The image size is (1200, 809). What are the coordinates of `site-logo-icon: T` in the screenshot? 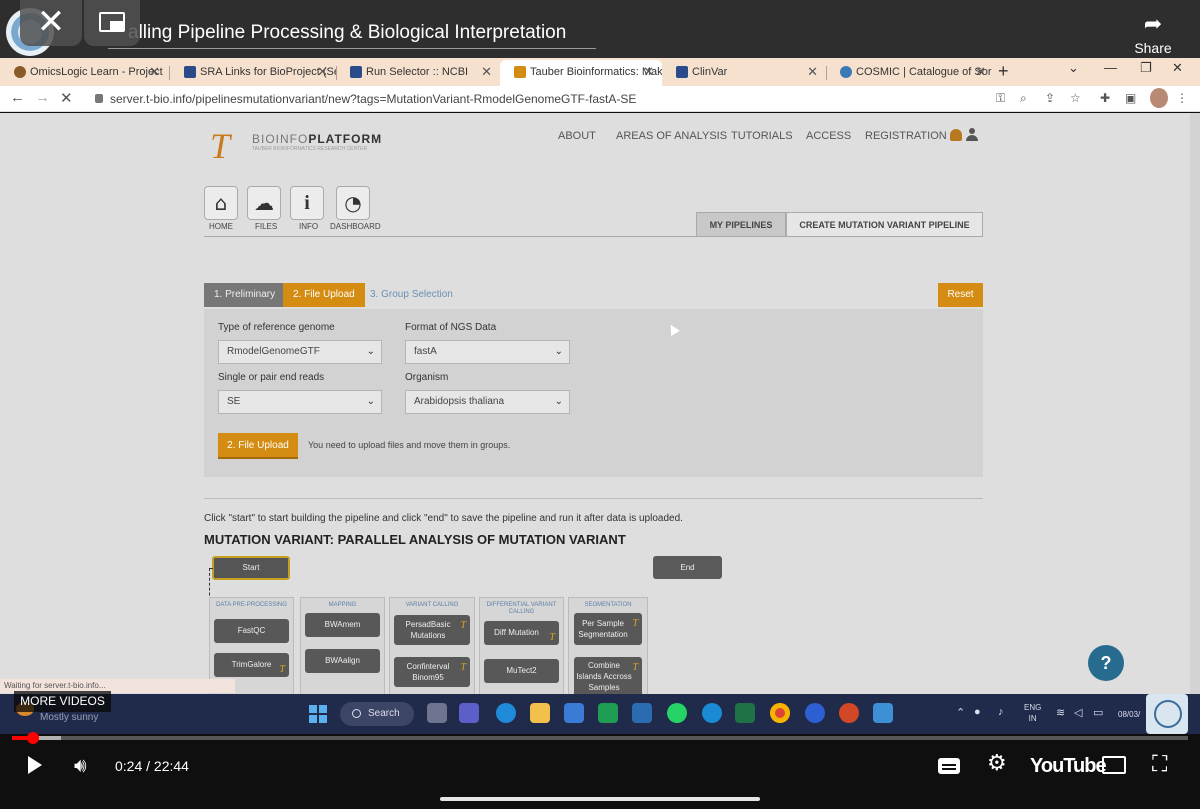 It's located at (220, 146).